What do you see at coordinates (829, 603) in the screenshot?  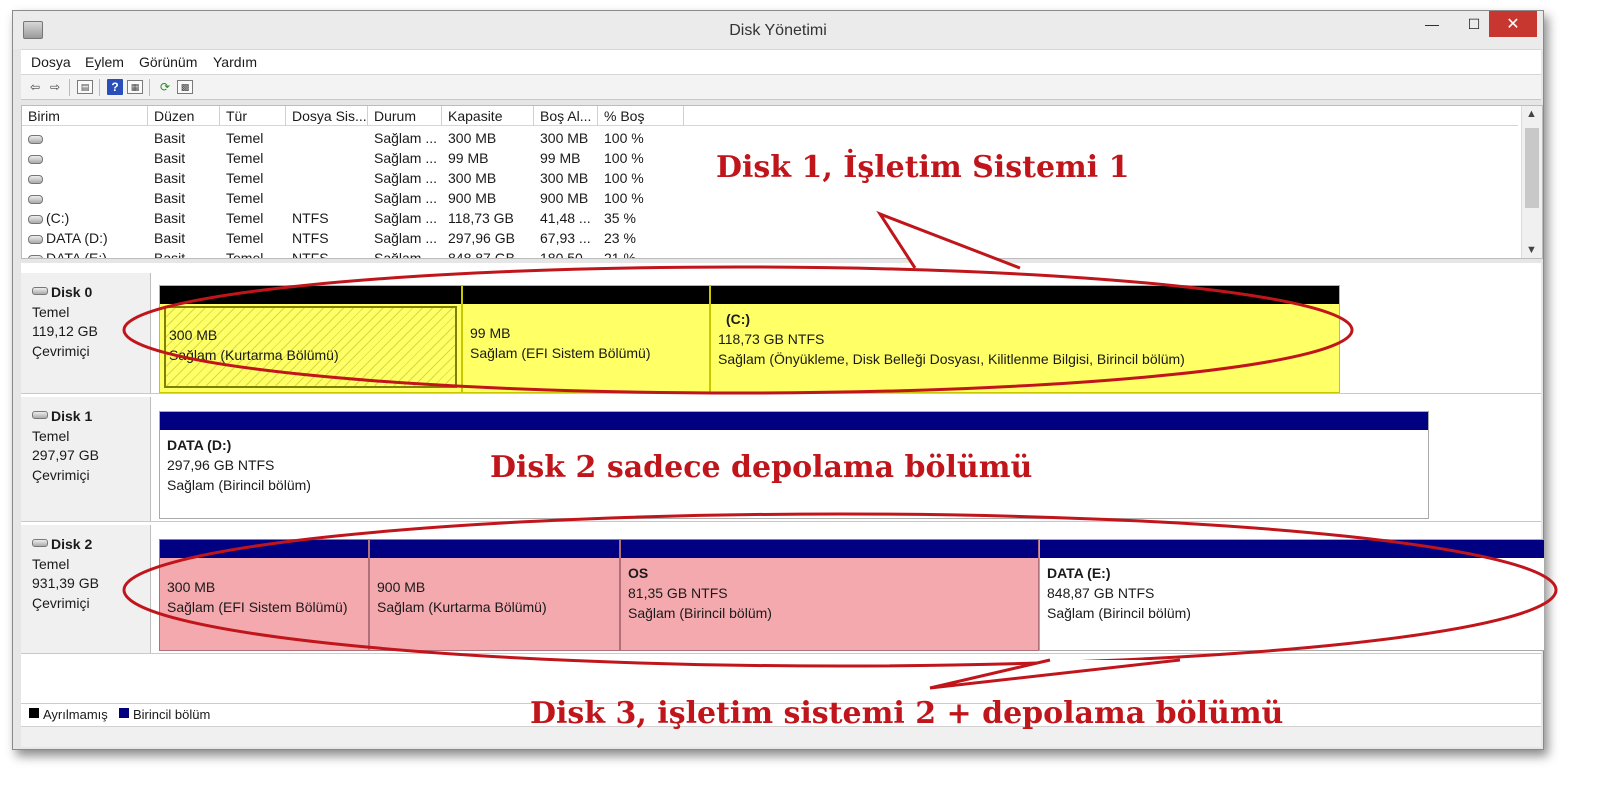 I see `partition-body: OS 81,35 GB NTFS Sağlam (Birincil bölüm)` at bounding box center [829, 603].